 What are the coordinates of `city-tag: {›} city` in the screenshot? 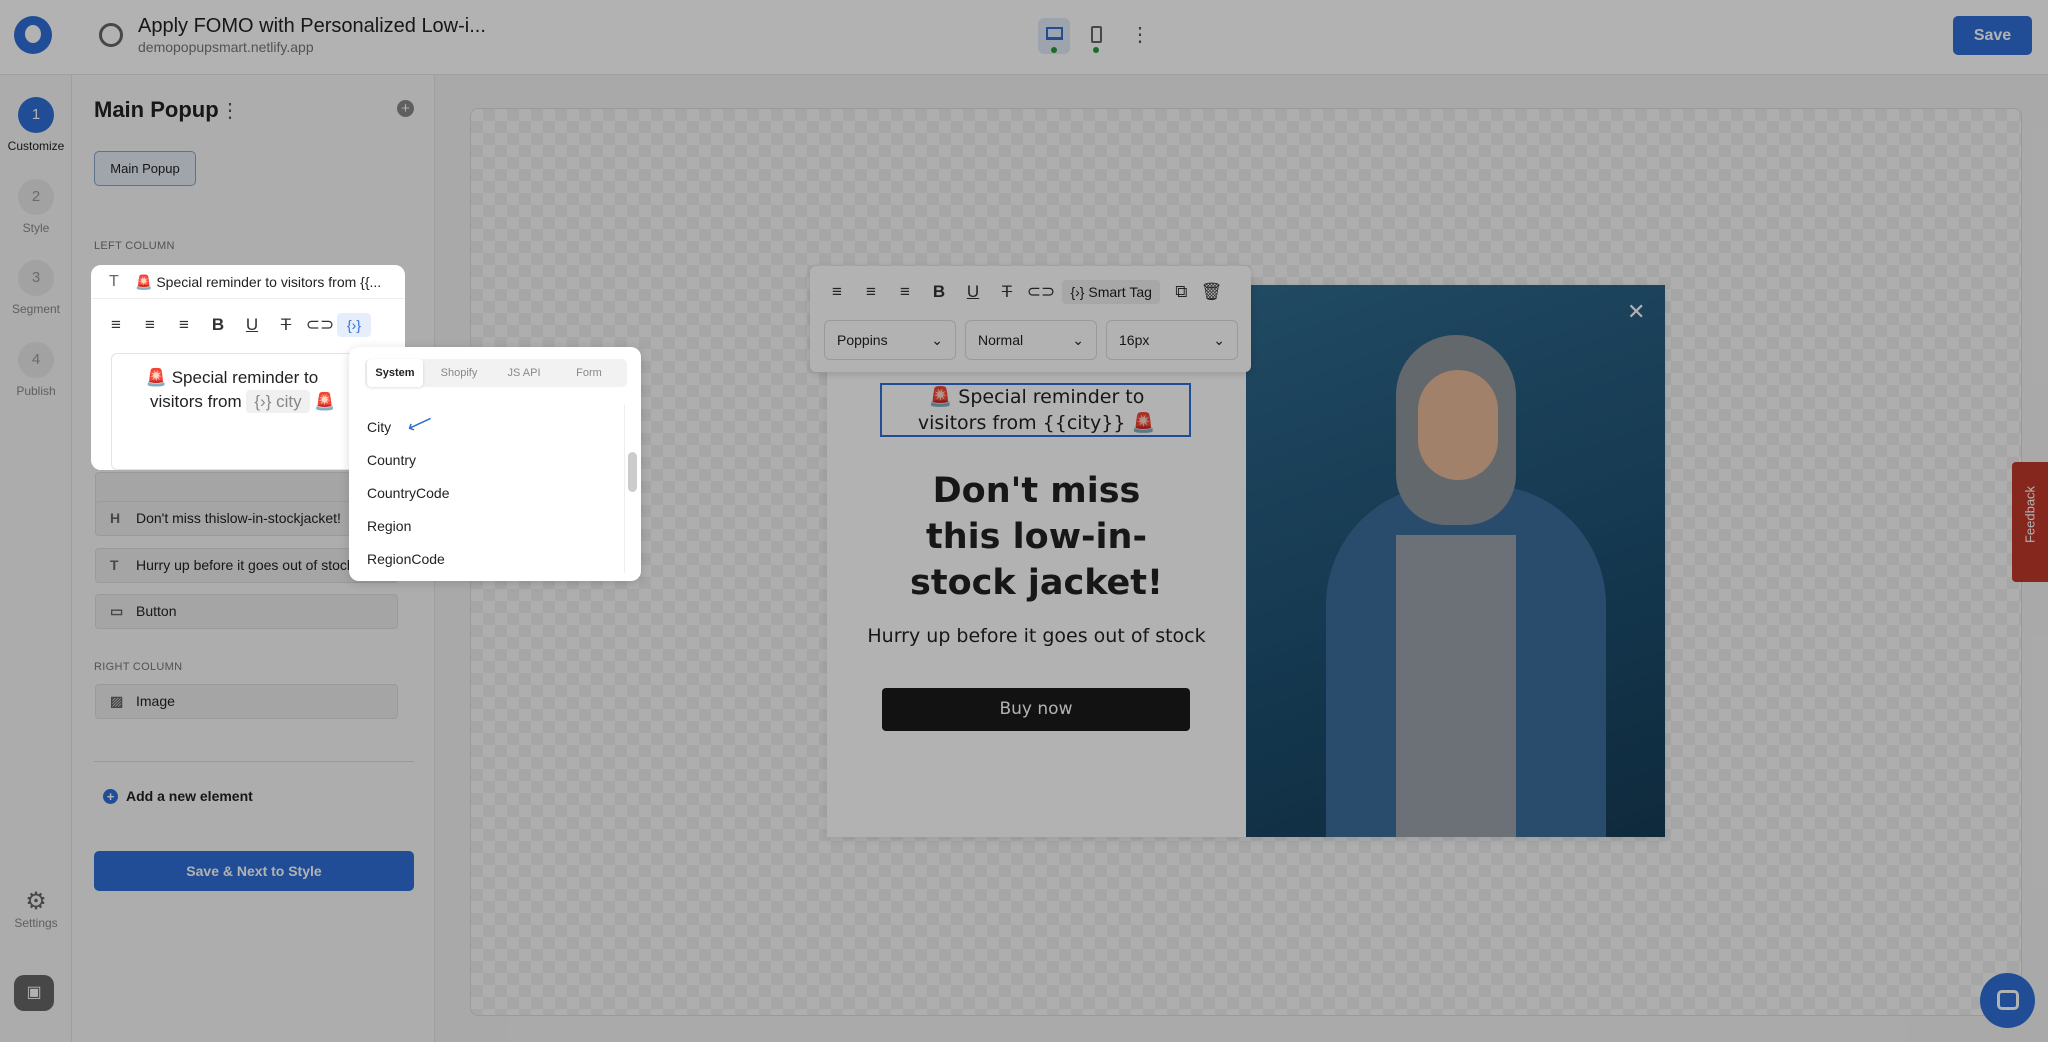 It's located at (278, 401).